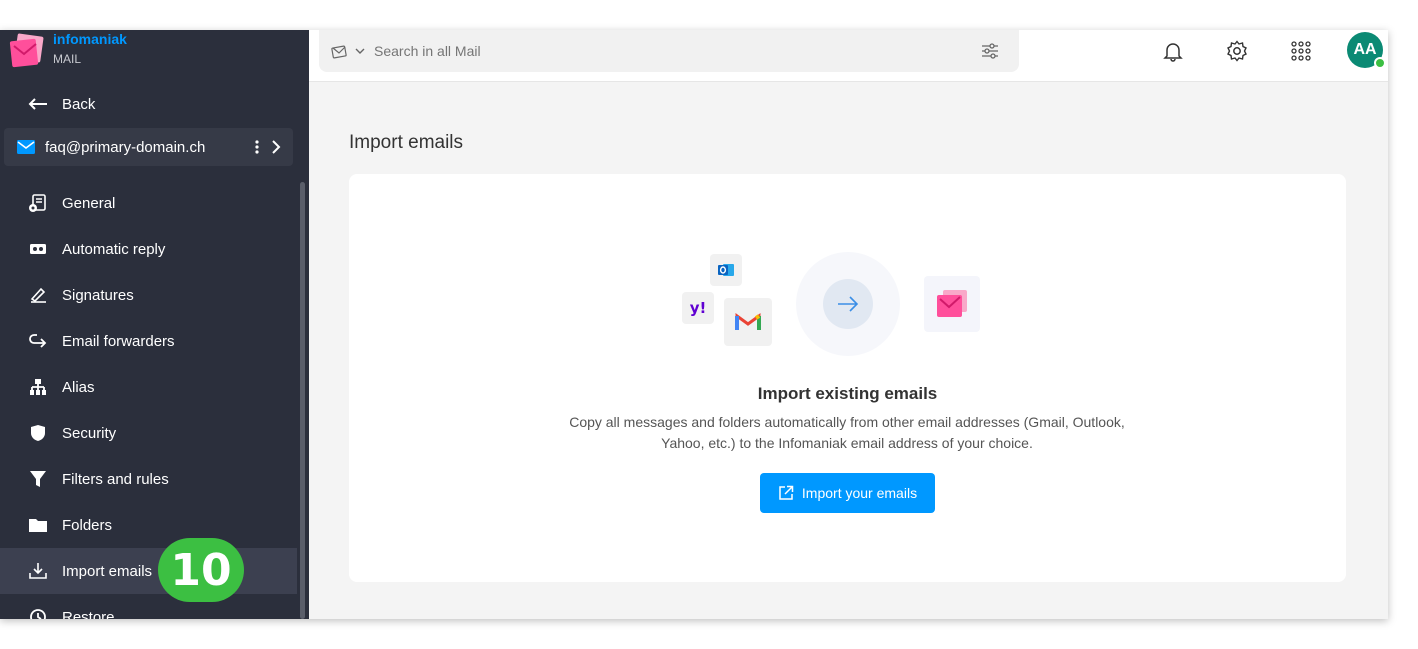 The height and width of the screenshot is (649, 1418). What do you see at coordinates (38, 295) in the screenshot?
I see `signature-icon` at bounding box center [38, 295].